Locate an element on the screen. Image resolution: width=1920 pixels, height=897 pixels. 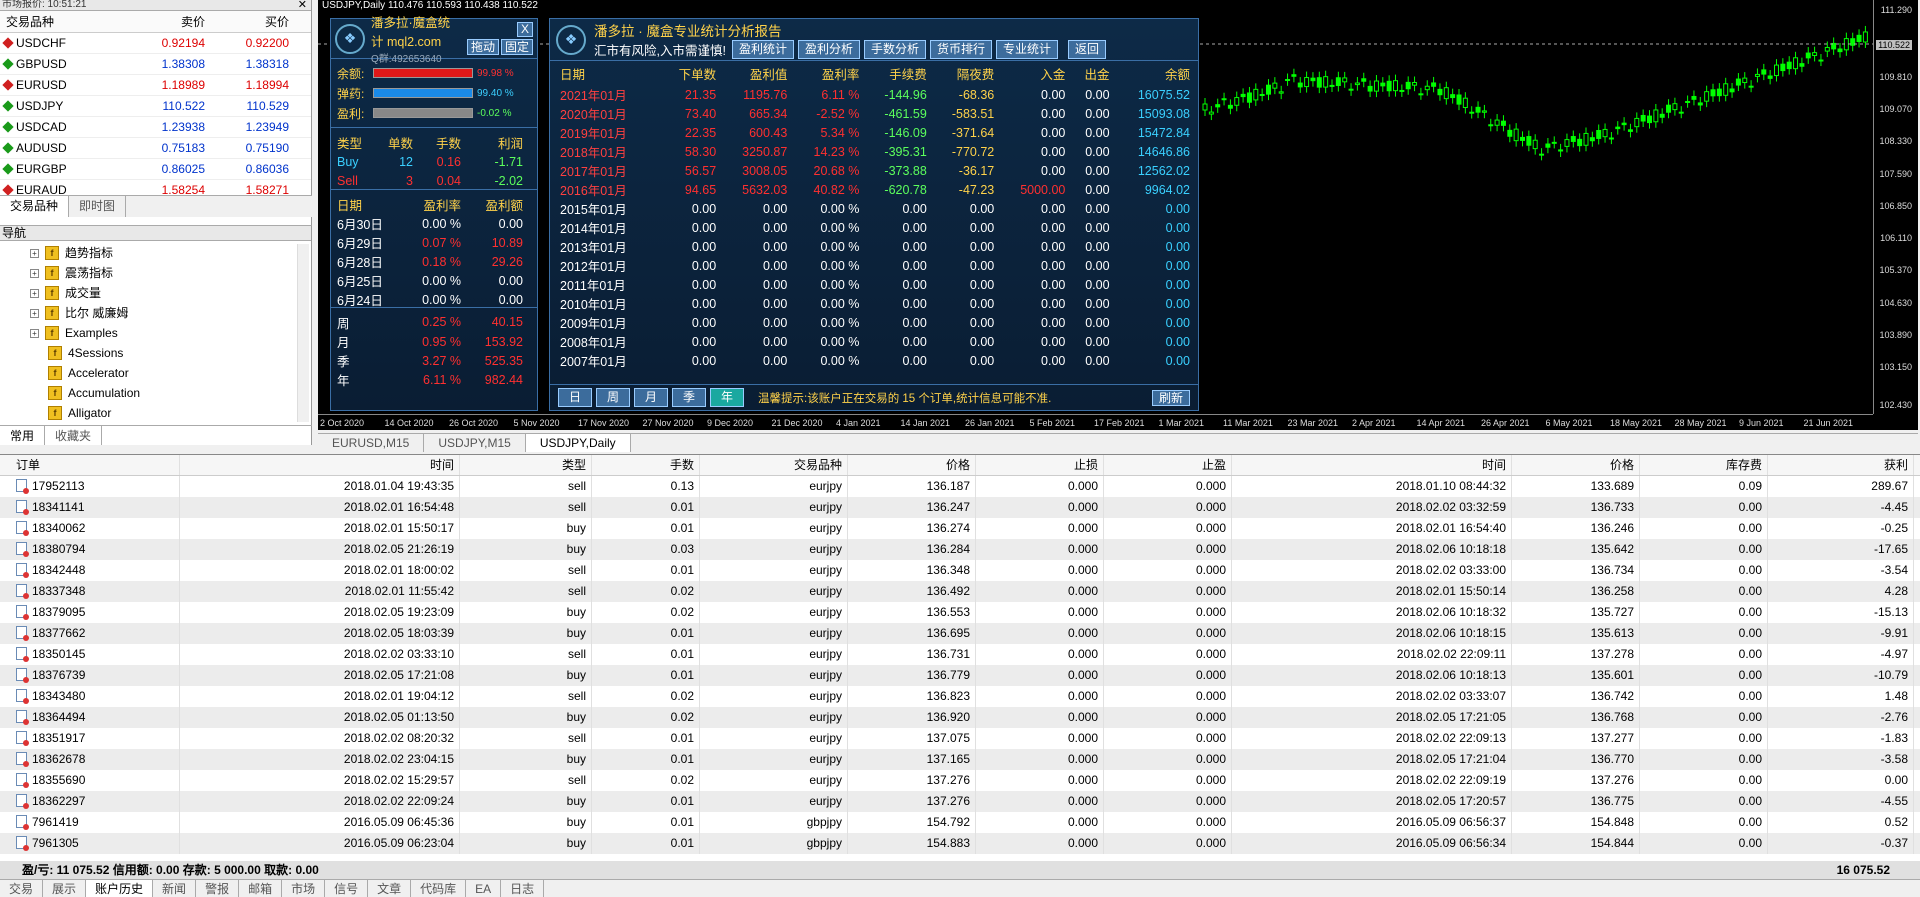
report-button: 盈利统计 is located at coordinates (762, 49).